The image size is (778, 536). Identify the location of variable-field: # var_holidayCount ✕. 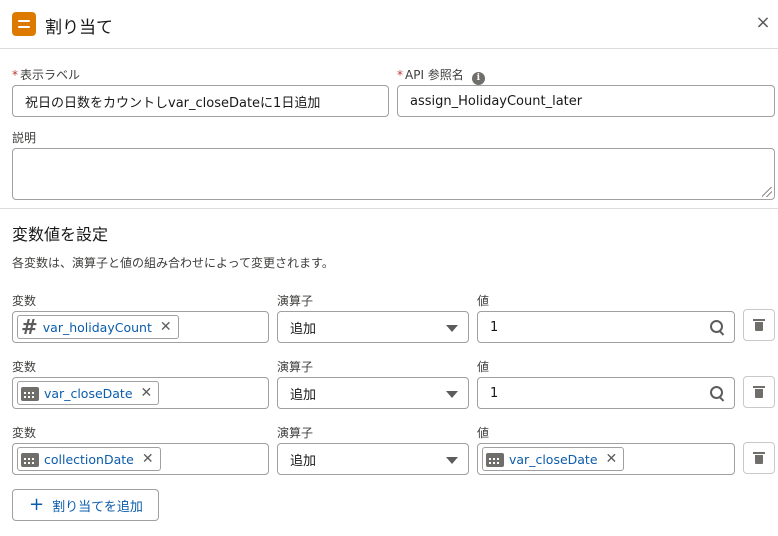
(140, 327).